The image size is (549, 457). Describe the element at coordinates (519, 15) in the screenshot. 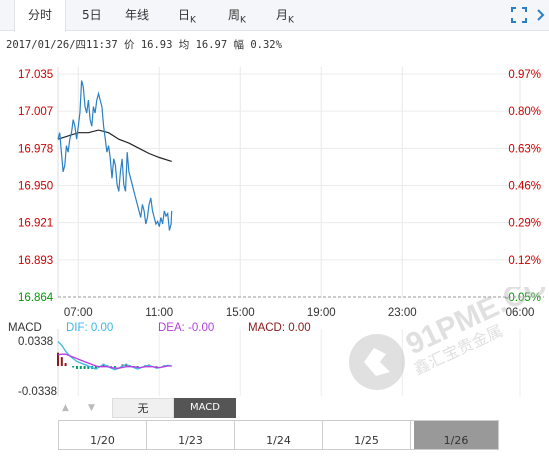

I see `fullscreen-icon` at that location.